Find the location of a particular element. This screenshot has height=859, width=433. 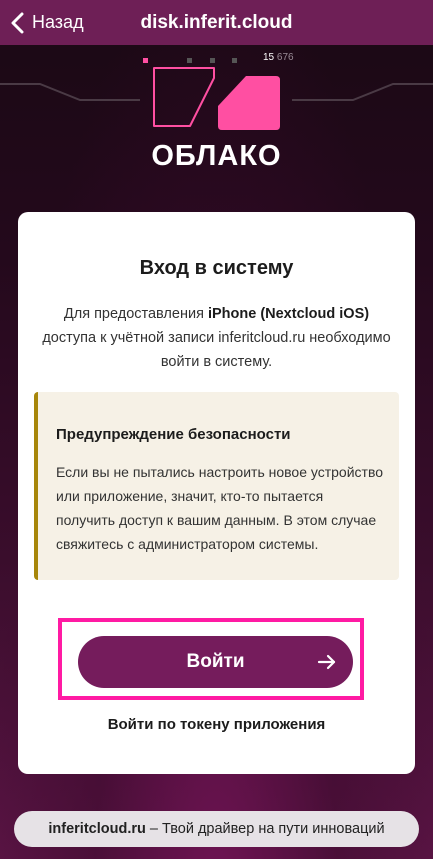

decor-dot is located at coordinates (145, 60).